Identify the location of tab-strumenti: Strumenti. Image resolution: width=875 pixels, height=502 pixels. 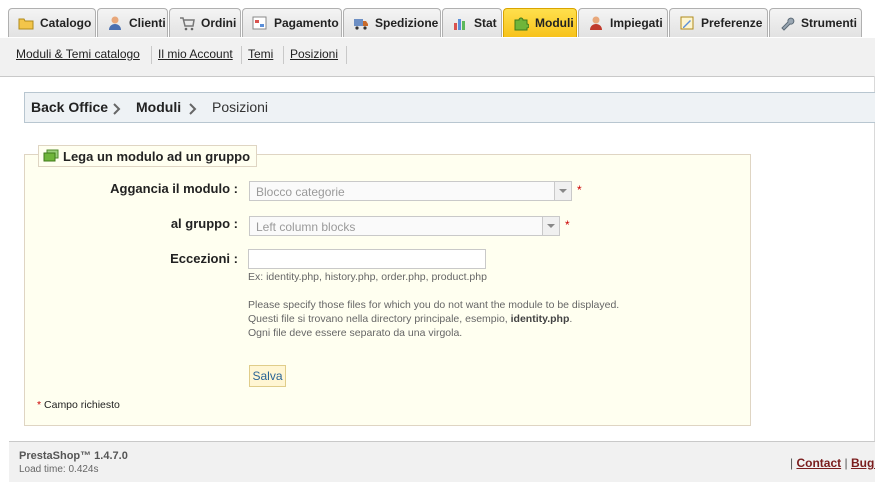
(815, 22).